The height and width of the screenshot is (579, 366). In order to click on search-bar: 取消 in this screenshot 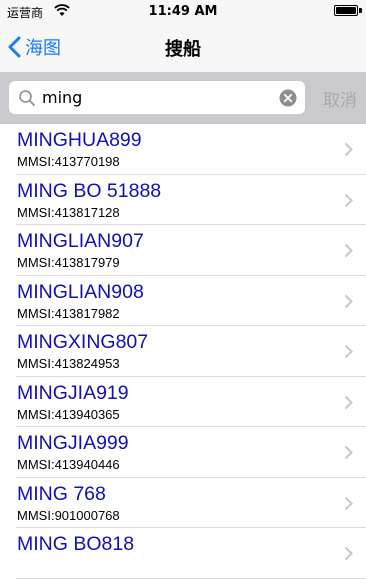, I will do `click(183, 98)`.